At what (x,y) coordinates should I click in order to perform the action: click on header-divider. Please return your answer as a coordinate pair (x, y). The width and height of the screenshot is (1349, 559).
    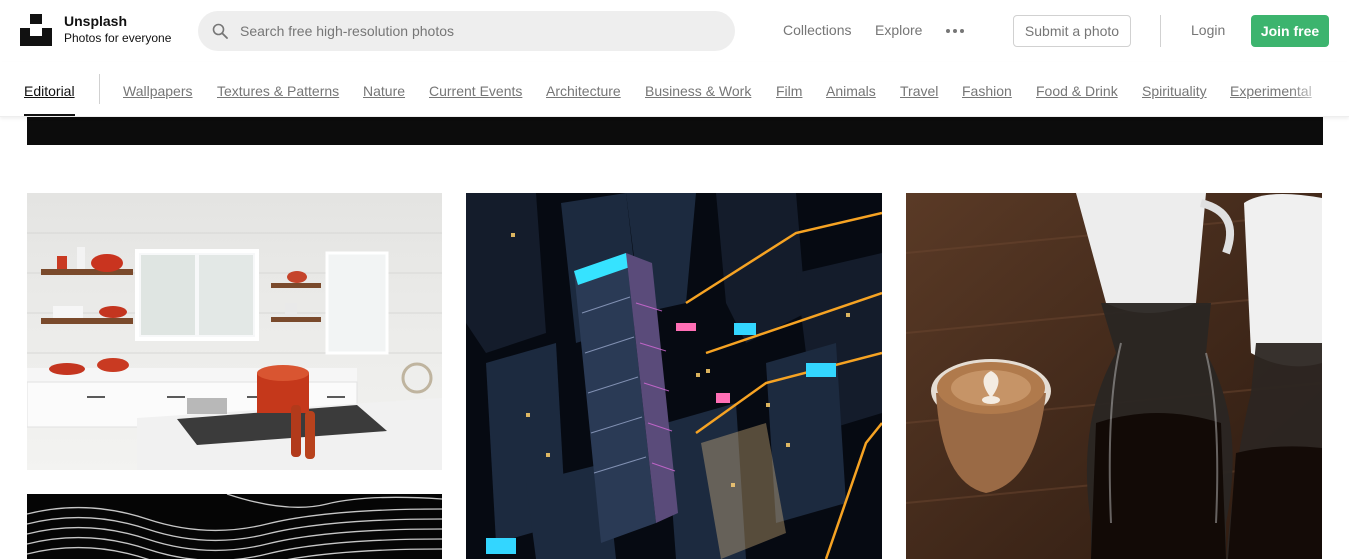
    Looking at the image, I should click on (1160, 31).